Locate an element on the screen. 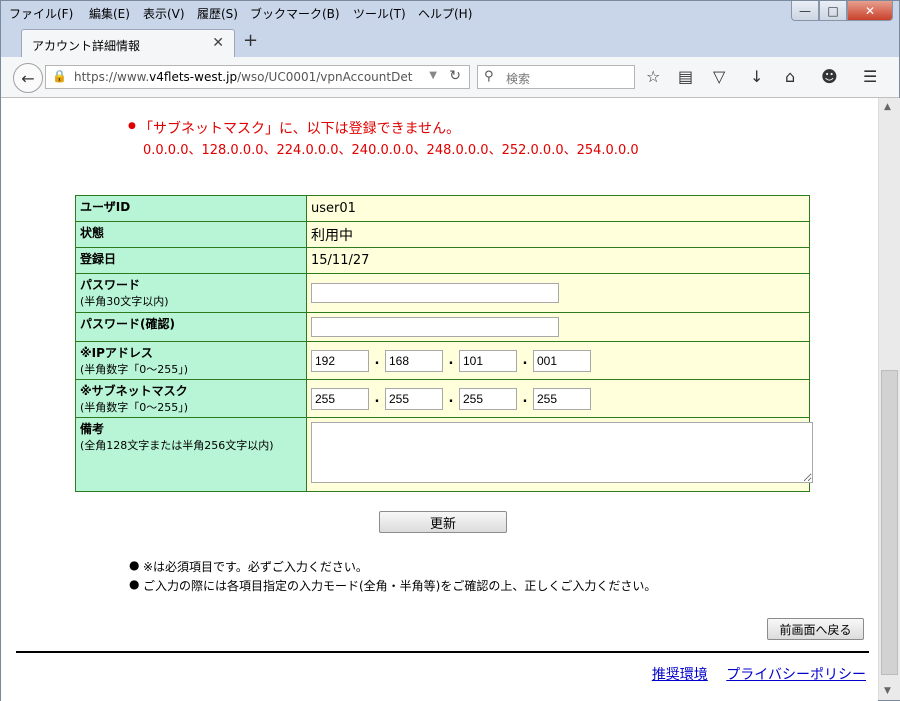 This screenshot has width=900, height=701. row-memo: 備考 (全角128文字または半角256文字以内) is located at coordinates (444, 454).